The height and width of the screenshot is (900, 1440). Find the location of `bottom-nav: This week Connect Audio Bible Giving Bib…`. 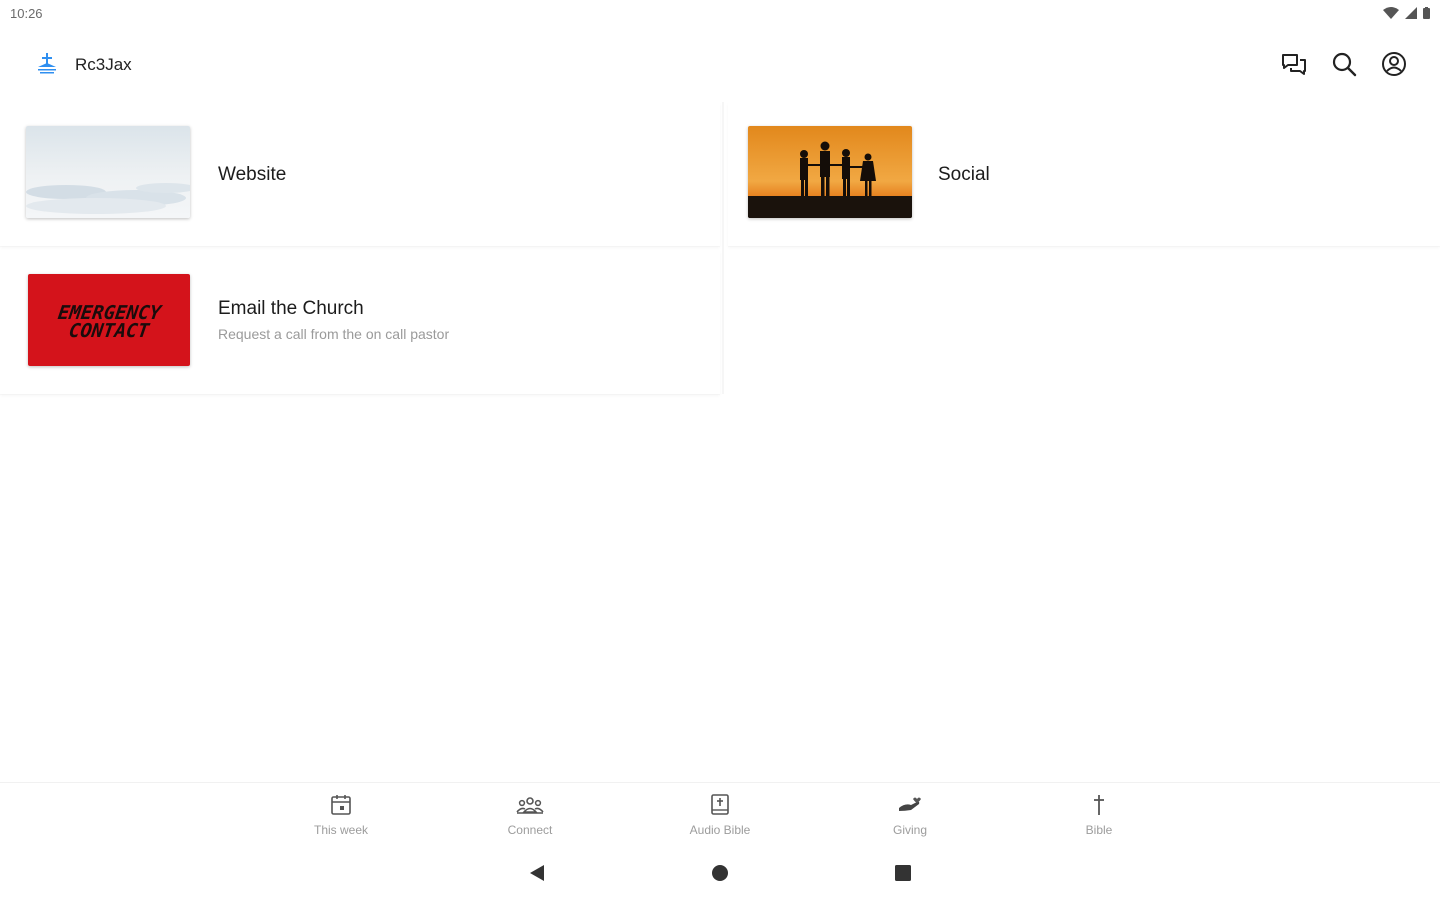

bottom-nav: This week Connect Audio Bible Giving Bib… is located at coordinates (720, 814).